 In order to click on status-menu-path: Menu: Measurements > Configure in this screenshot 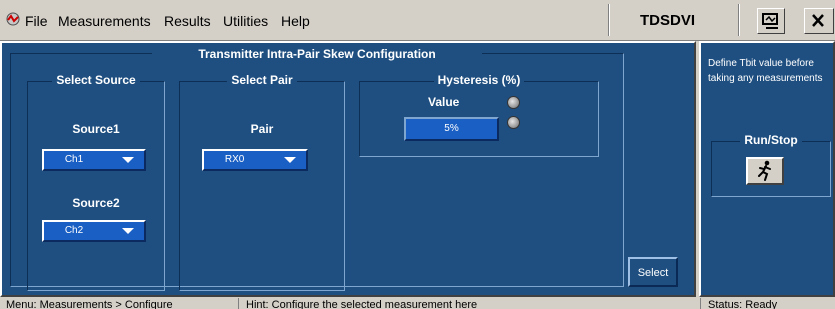, I will do `click(89, 304)`.